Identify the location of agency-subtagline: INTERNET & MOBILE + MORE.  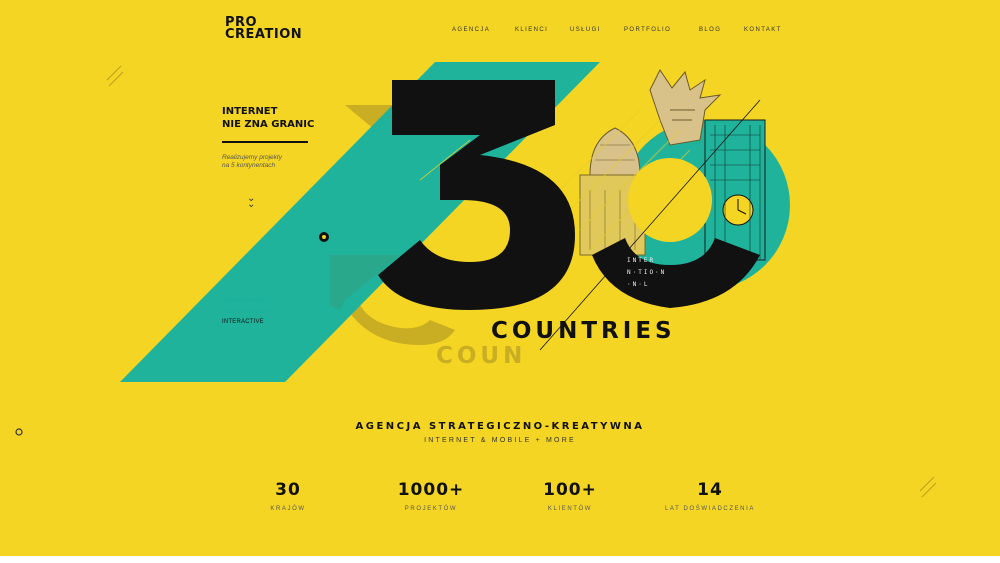
(500, 440).